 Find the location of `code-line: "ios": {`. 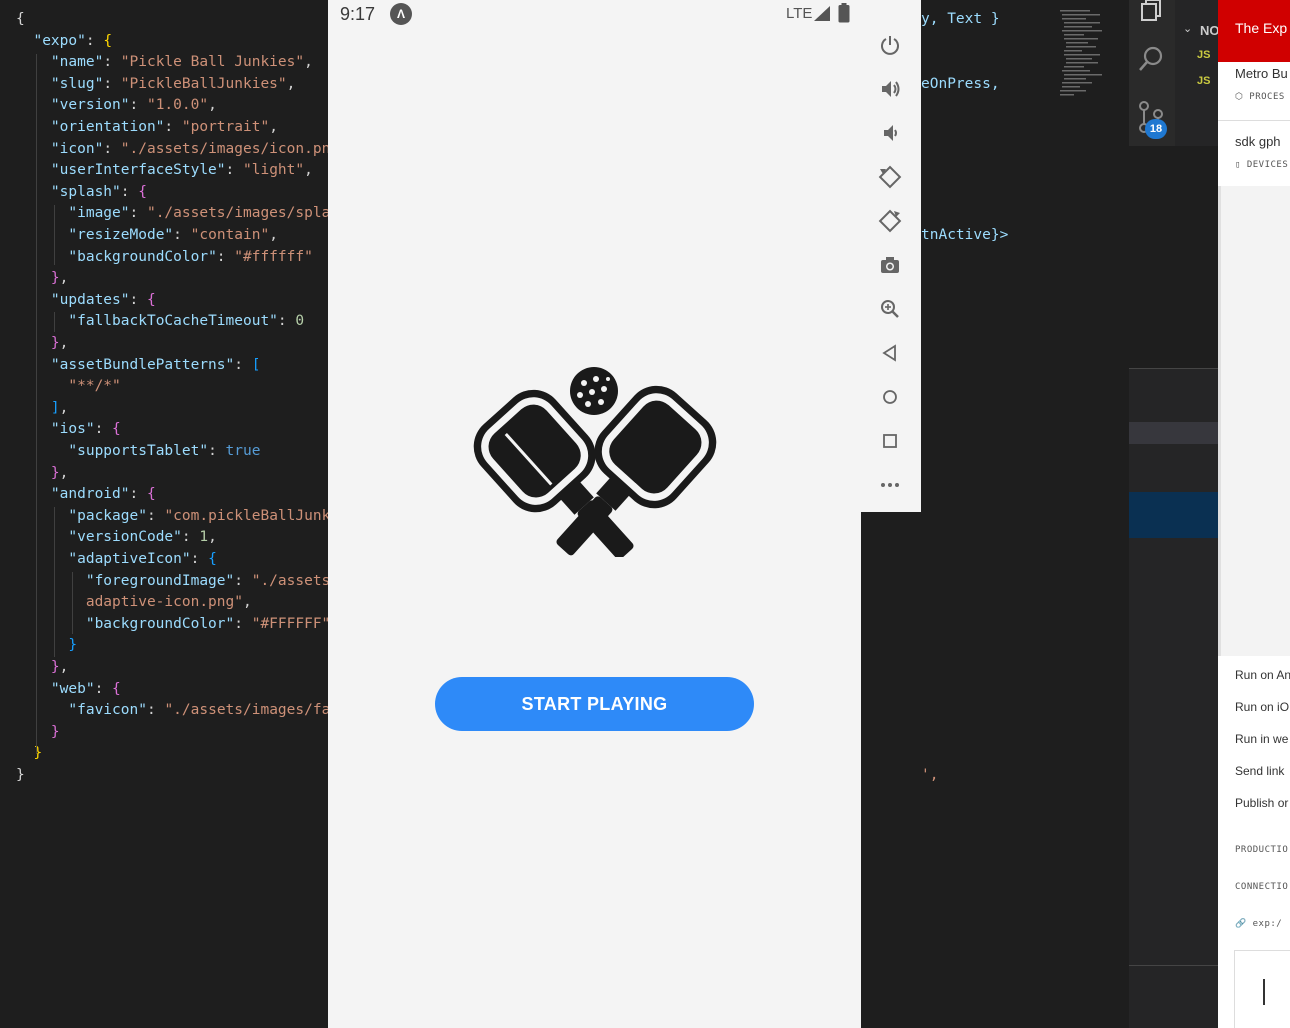

code-line: "ios": { is located at coordinates (85, 429).